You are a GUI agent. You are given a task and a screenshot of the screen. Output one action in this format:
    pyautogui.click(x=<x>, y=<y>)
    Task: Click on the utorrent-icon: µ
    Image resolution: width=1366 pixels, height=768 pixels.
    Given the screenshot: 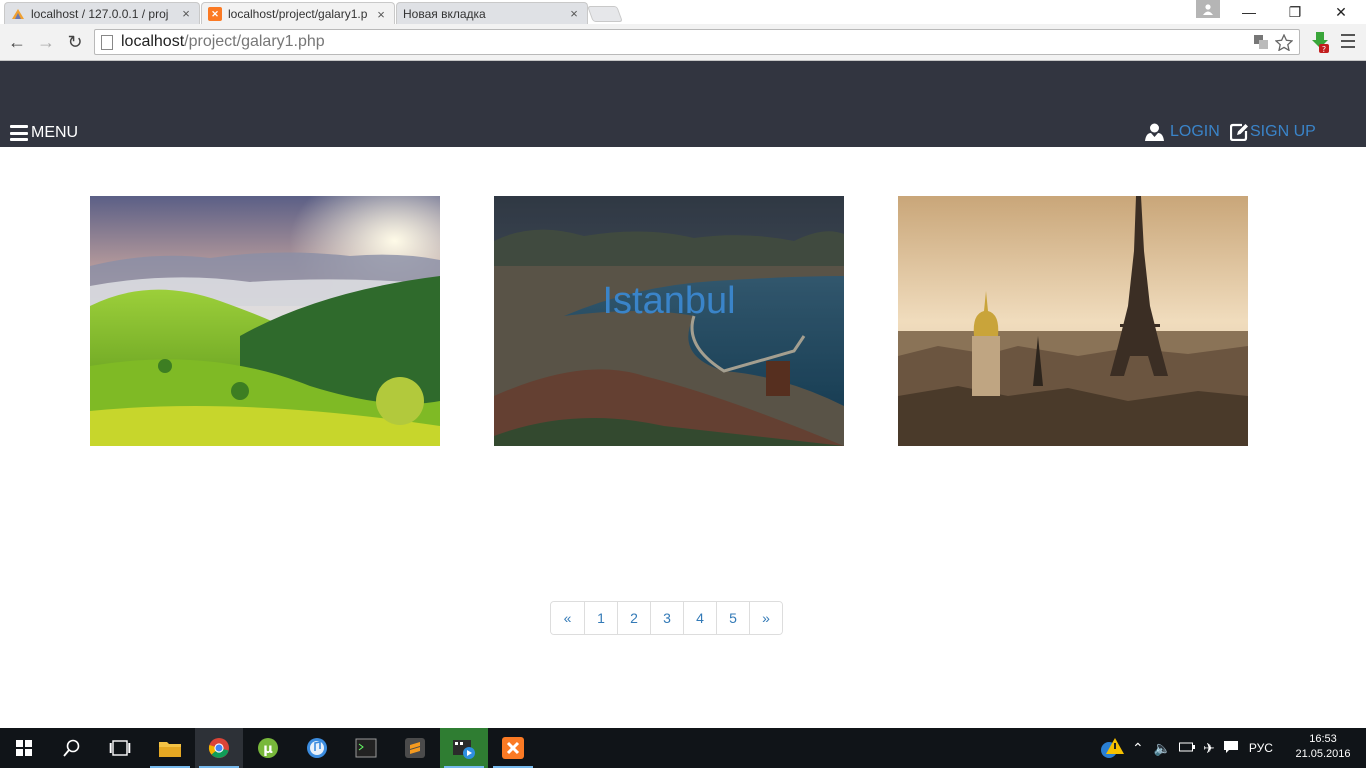 What is the action you would take?
    pyautogui.click(x=268, y=748)
    